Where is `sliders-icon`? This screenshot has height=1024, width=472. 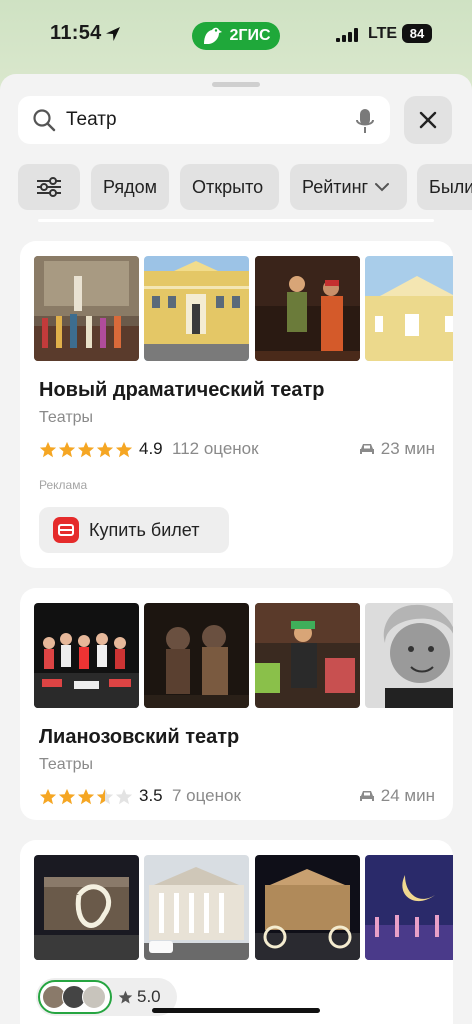
sliders-icon is located at coordinates (49, 187).